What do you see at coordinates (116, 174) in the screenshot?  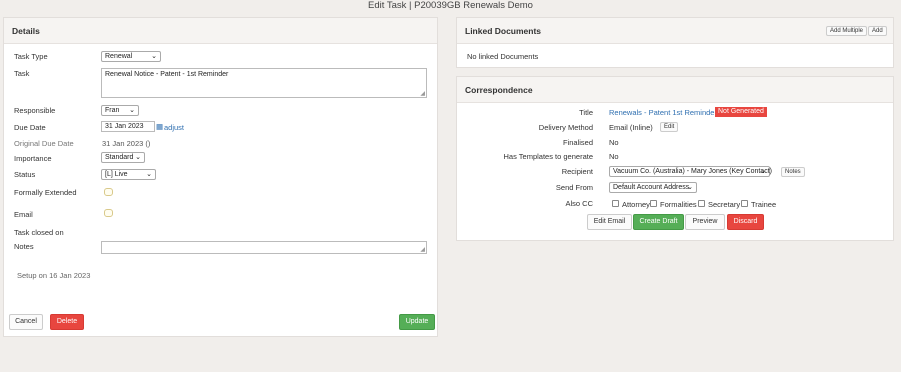 I see `status-value: [L] Live` at bounding box center [116, 174].